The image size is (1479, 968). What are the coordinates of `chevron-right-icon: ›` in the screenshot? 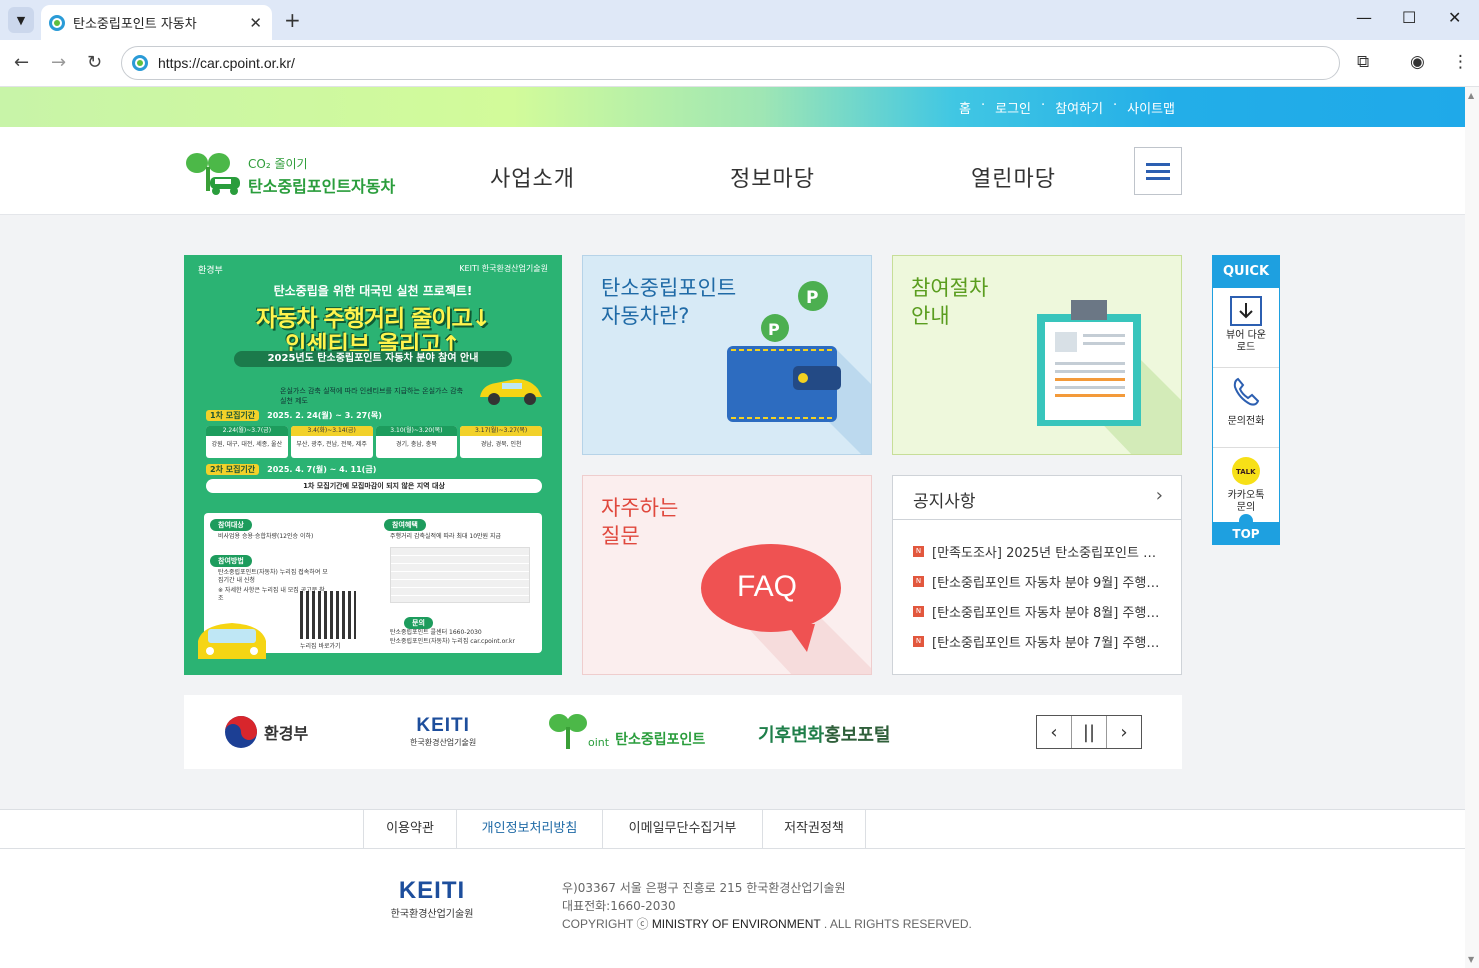 It's located at (1159, 495).